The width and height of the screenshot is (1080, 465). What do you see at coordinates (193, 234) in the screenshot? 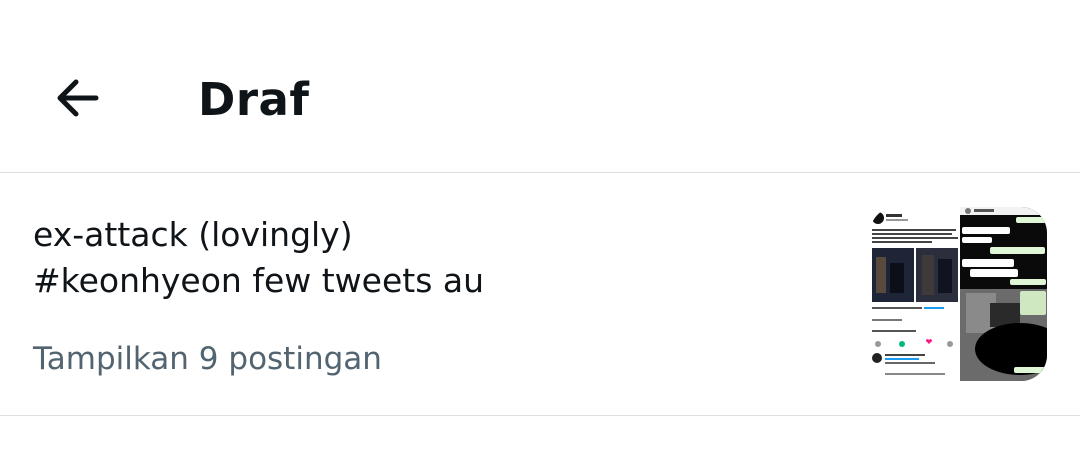
I see `draft-text-line-1: ex-attack (lovingly)` at bounding box center [193, 234].